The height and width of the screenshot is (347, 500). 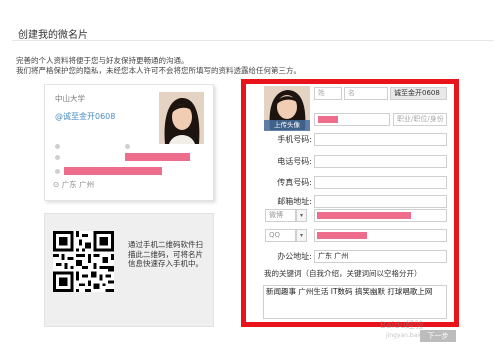 What do you see at coordinates (402, 326) in the screenshot?
I see `watermark-logo: Baidu经验` at bounding box center [402, 326].